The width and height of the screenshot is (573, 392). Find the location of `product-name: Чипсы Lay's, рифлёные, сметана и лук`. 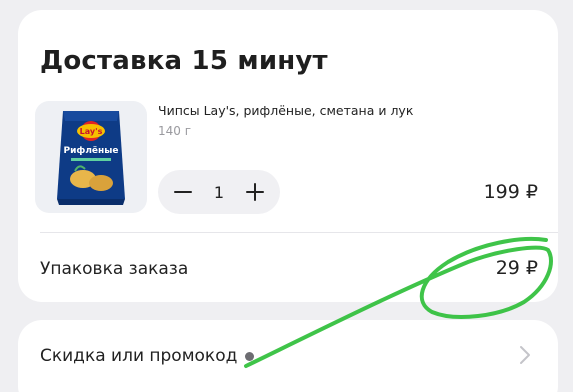

product-name: Чипсы Lay's, рифлёные, сметана и лук is located at coordinates (285, 110).